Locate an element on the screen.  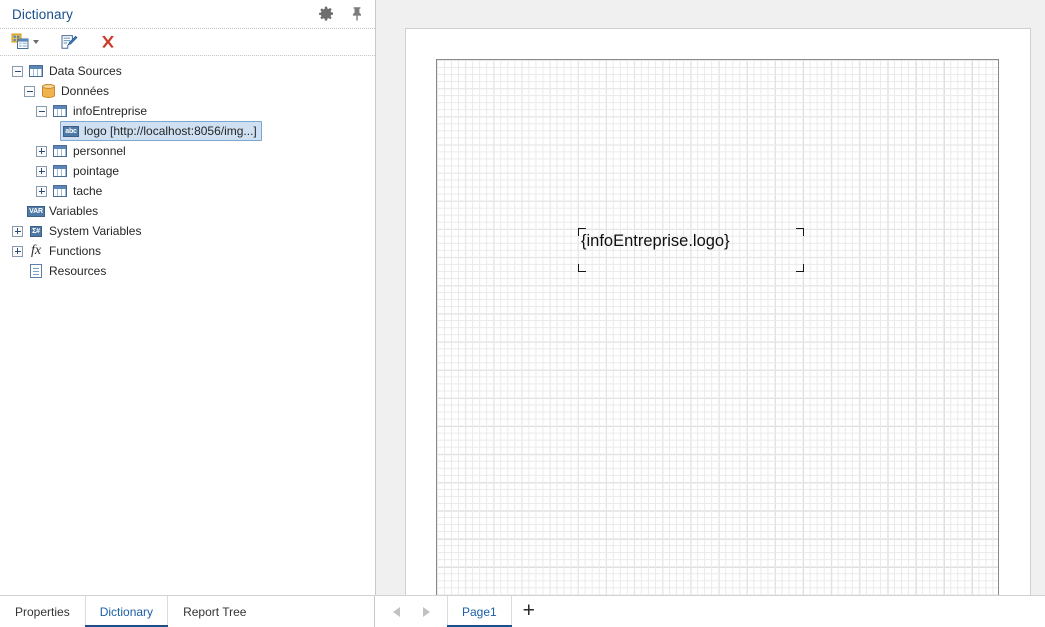
chevron-right-icon is located at coordinates (426, 611).